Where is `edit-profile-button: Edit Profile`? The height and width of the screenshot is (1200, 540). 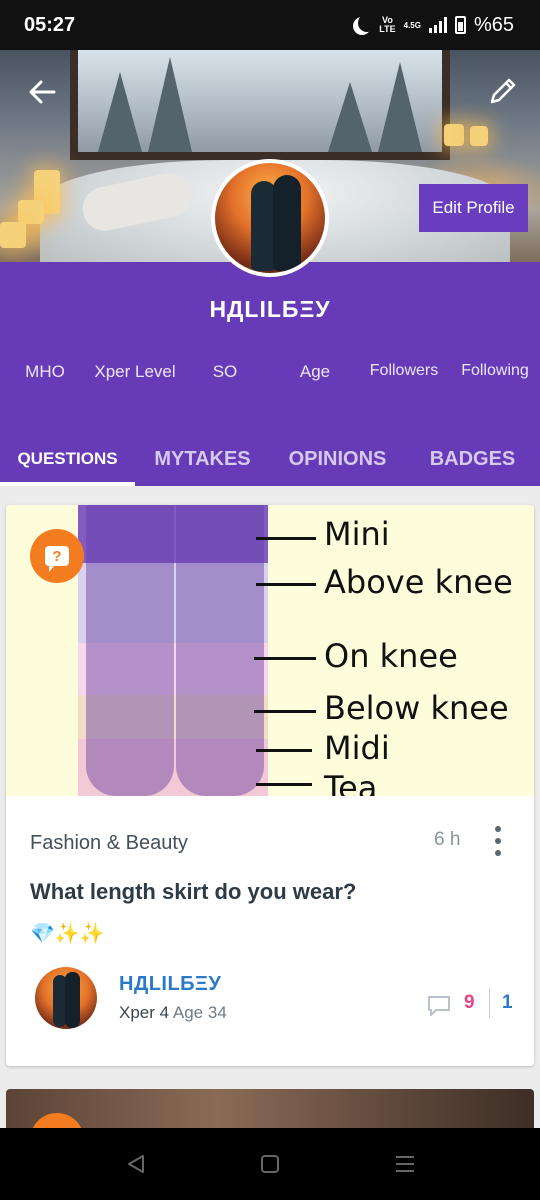
edit-profile-button: Edit Profile is located at coordinates (473, 208).